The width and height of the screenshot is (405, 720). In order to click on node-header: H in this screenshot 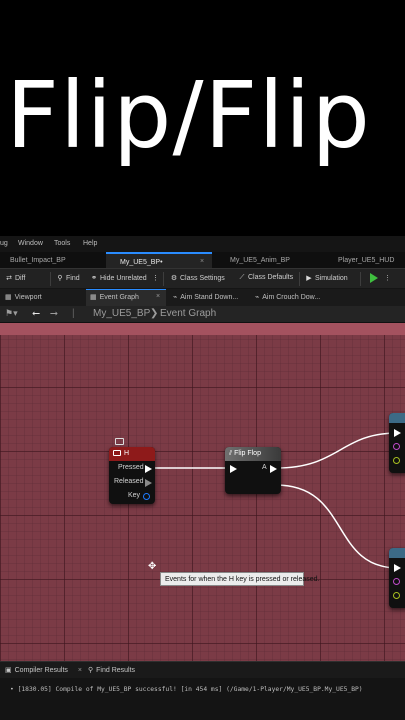, I will do `click(132, 454)`.